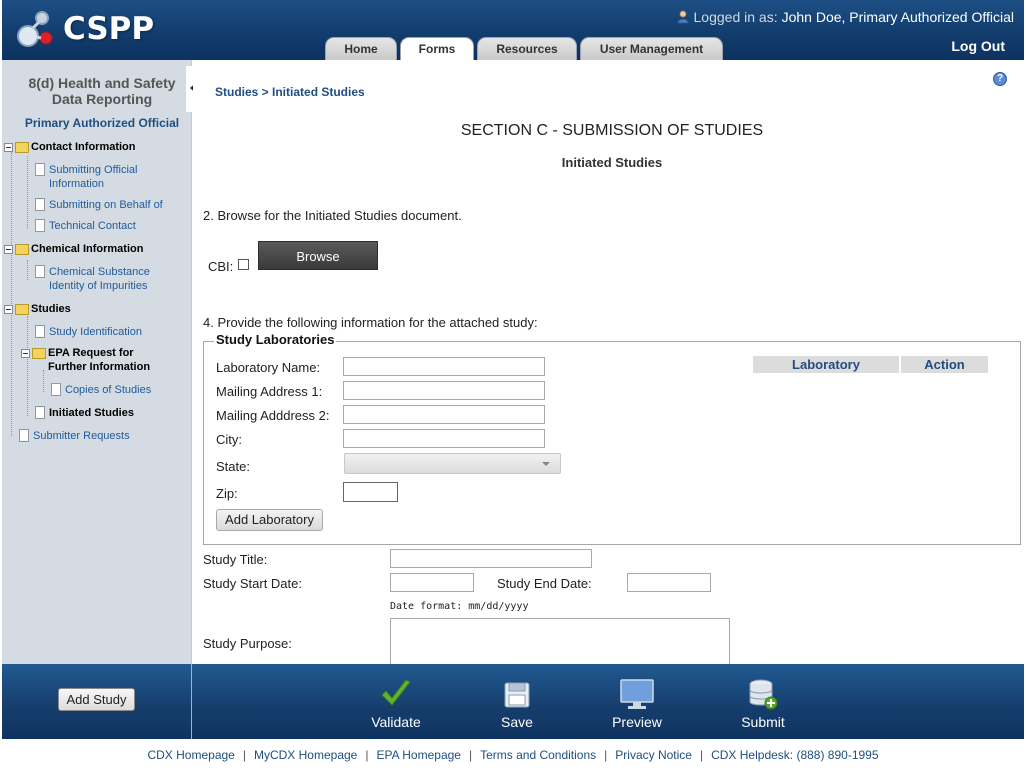 The image size is (1026, 770). What do you see at coordinates (418, 755) in the screenshot?
I see `footer-link-epa-homepage: EPA Homepage` at bounding box center [418, 755].